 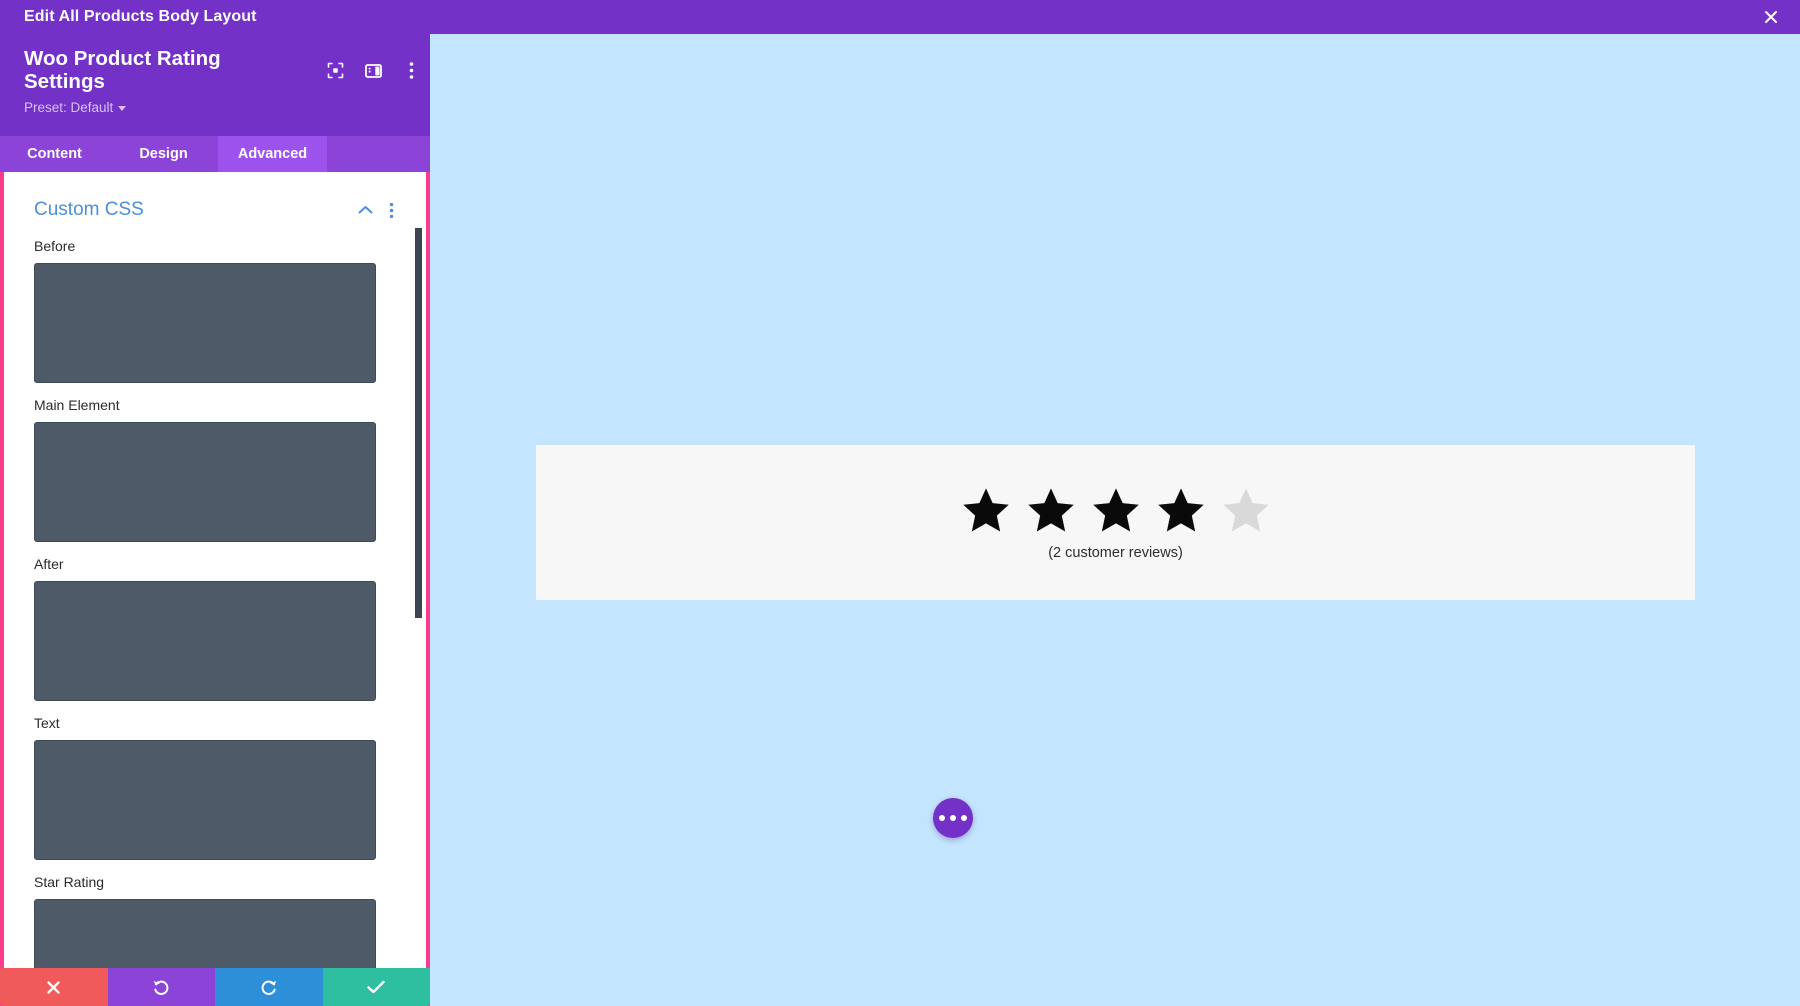 I want to click on page-settings-fab, so click(x=953, y=818).